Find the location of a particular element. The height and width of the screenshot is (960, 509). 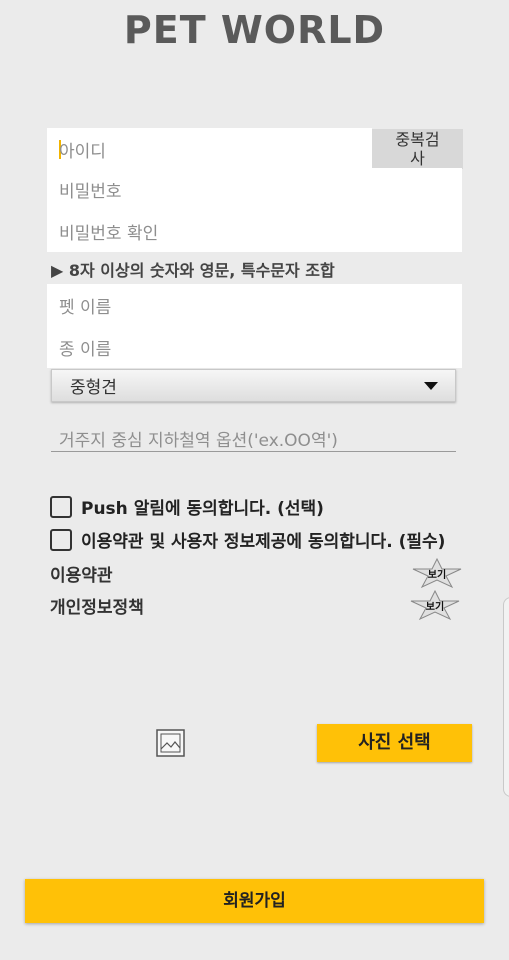

terms-agree-row: 이용약관 및 사용자 정보제공에 동의합니다. (필수) is located at coordinates (247, 539).